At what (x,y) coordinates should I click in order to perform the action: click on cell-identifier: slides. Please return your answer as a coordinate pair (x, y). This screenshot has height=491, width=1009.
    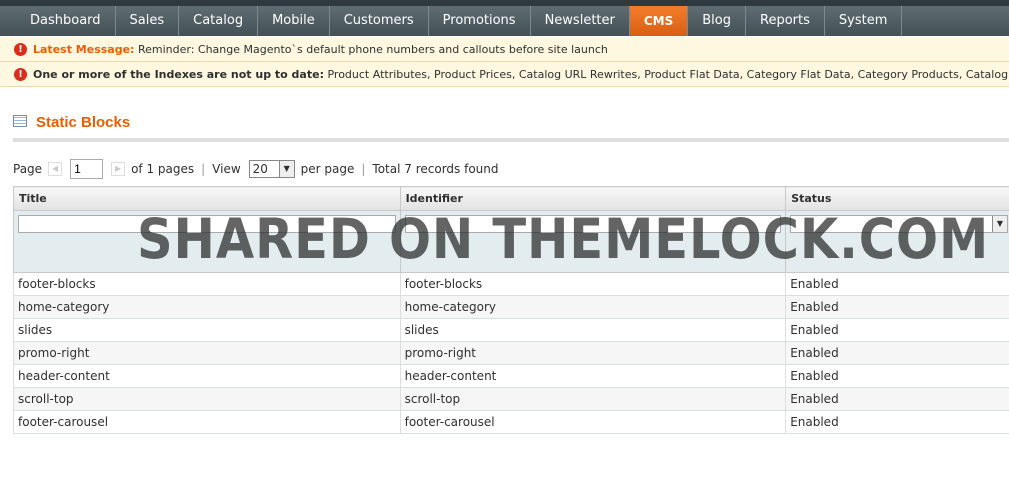
    Looking at the image, I should click on (593, 330).